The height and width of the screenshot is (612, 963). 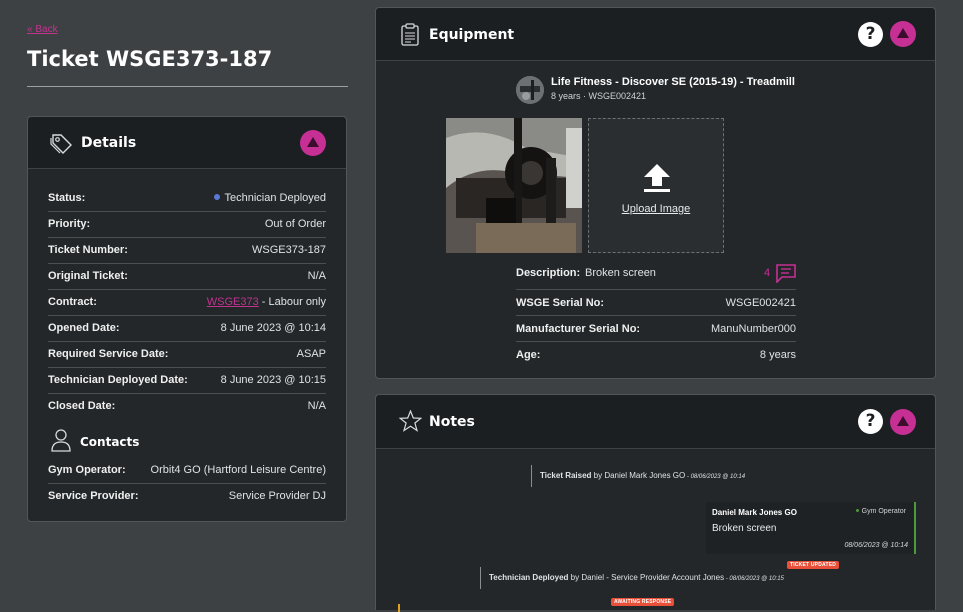 What do you see at coordinates (187, 251) in the screenshot?
I see `detail-row-ticket-number: Ticket Number: WSGE373-187` at bounding box center [187, 251].